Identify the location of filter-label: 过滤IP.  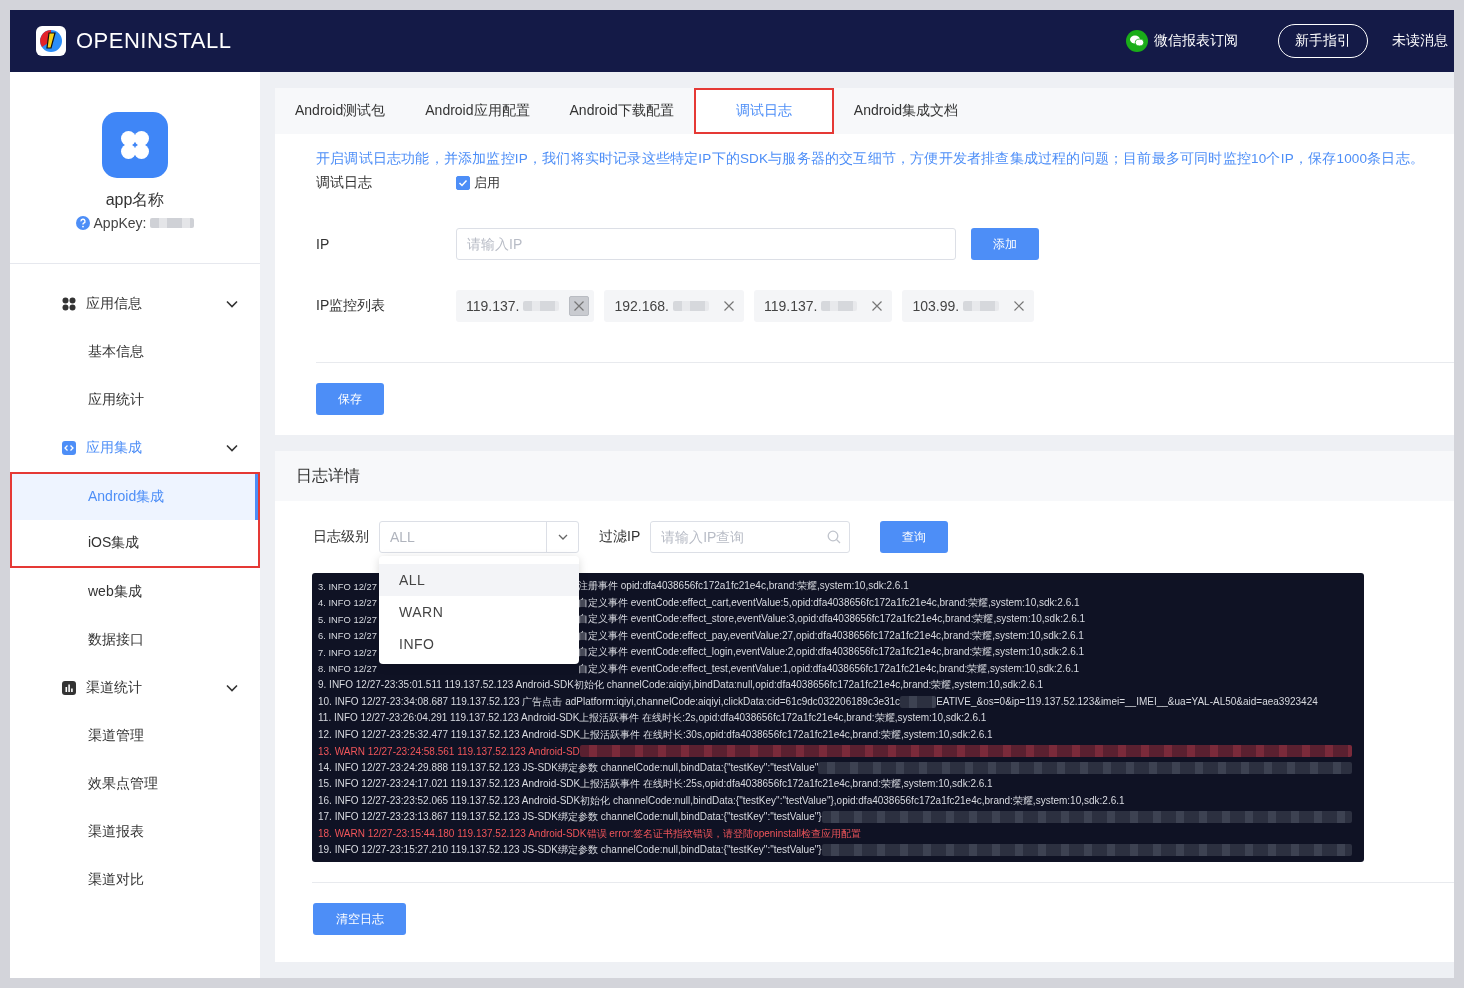
(620, 537).